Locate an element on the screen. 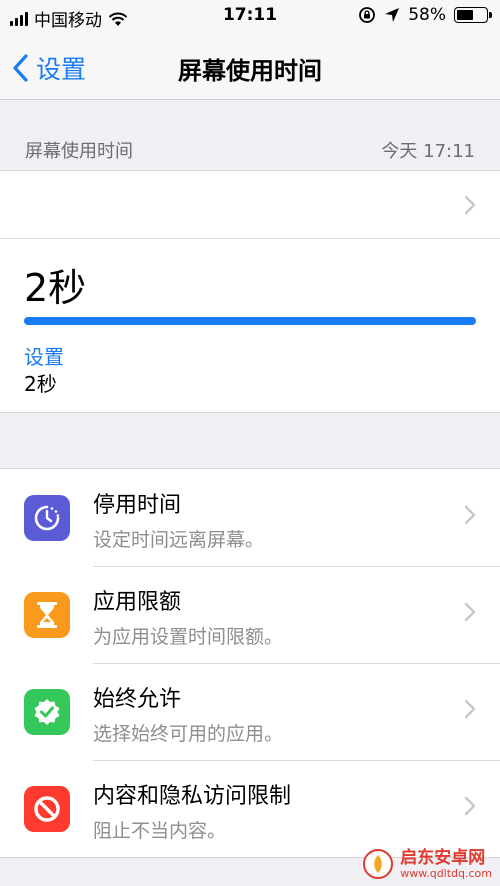 Image resolution: width=500 pixels, height=886 pixels. option-always-allowed: 始终允许 选择始终可用的应用。 is located at coordinates (250, 711).